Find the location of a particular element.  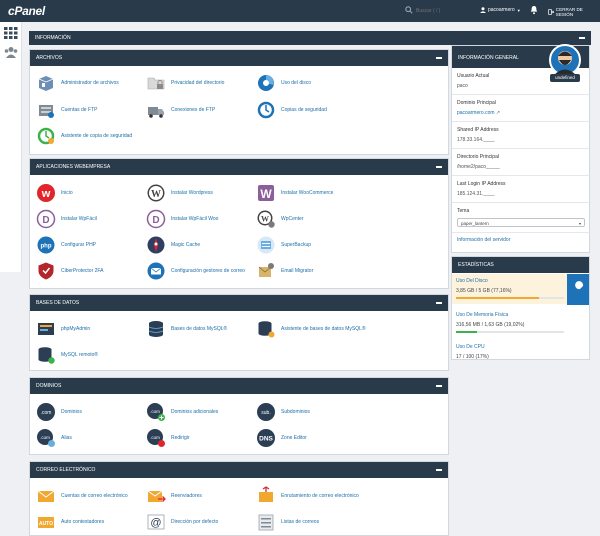

redirects-link: .com Redirigir is located at coordinates (168, 438).